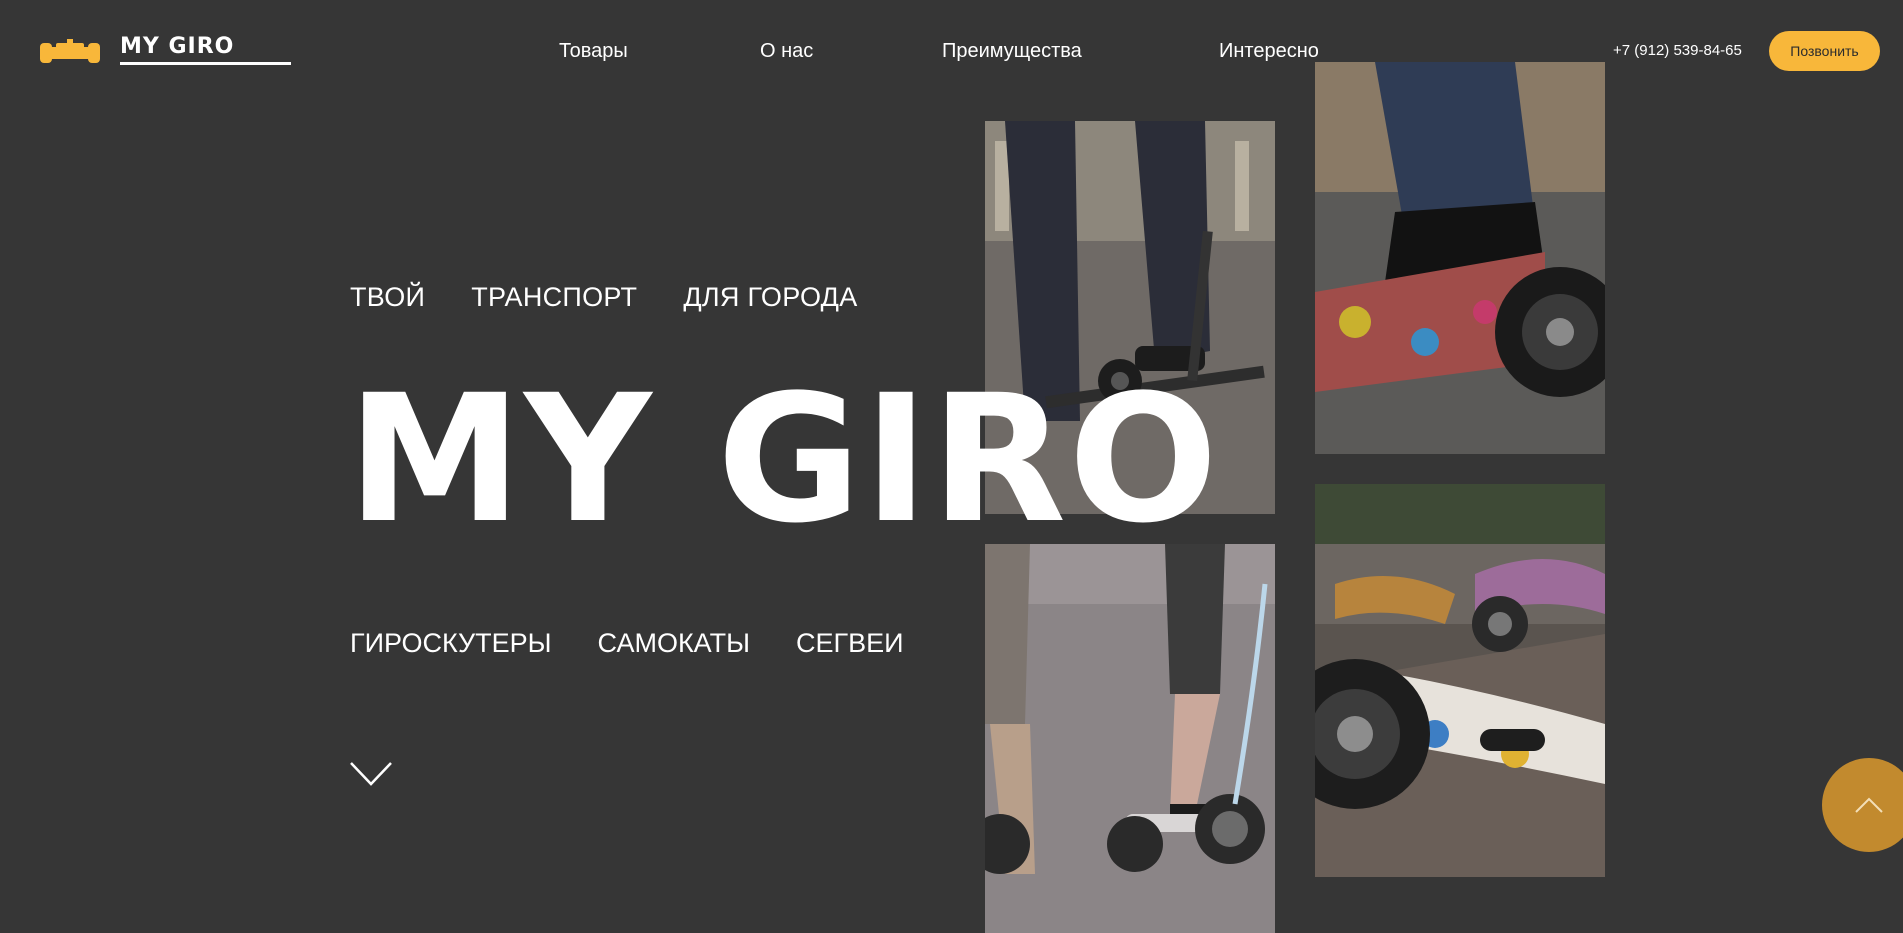 The height and width of the screenshot is (933, 1903). I want to click on scroll-to-top-button, so click(1862, 805).